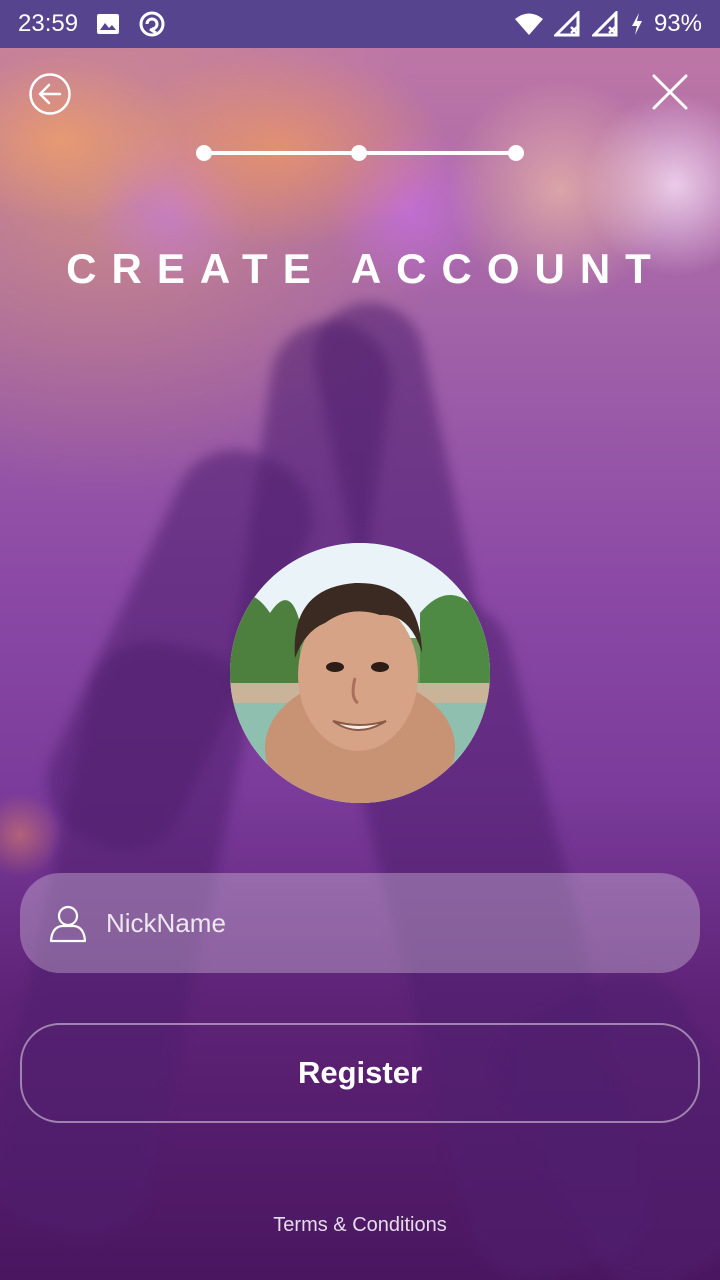  What do you see at coordinates (677, 23) in the screenshot?
I see `battery-percent: 93%` at bounding box center [677, 23].